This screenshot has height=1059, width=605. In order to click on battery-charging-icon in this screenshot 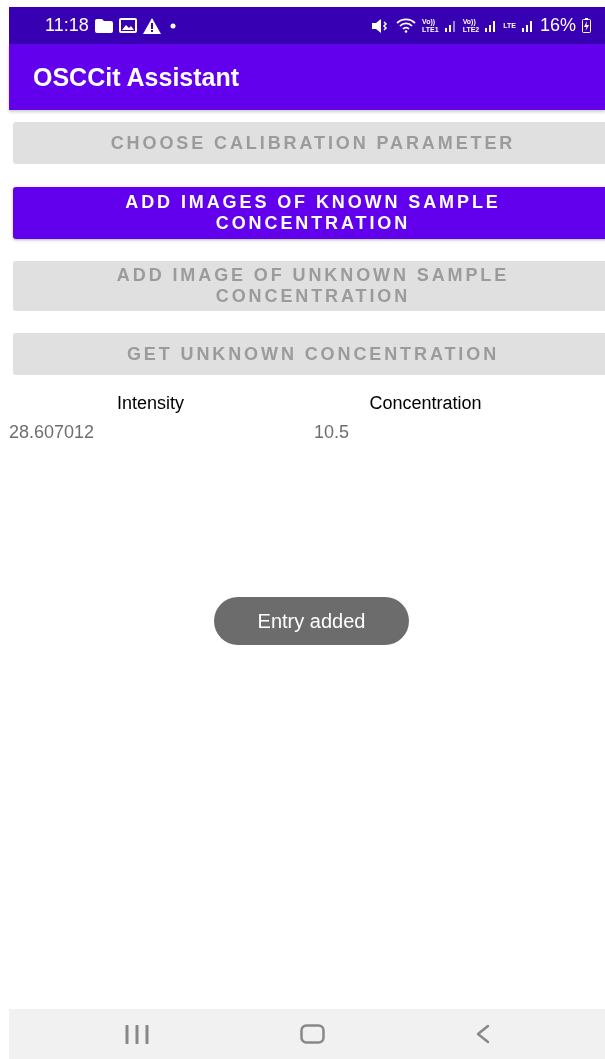, I will do `click(586, 25)`.